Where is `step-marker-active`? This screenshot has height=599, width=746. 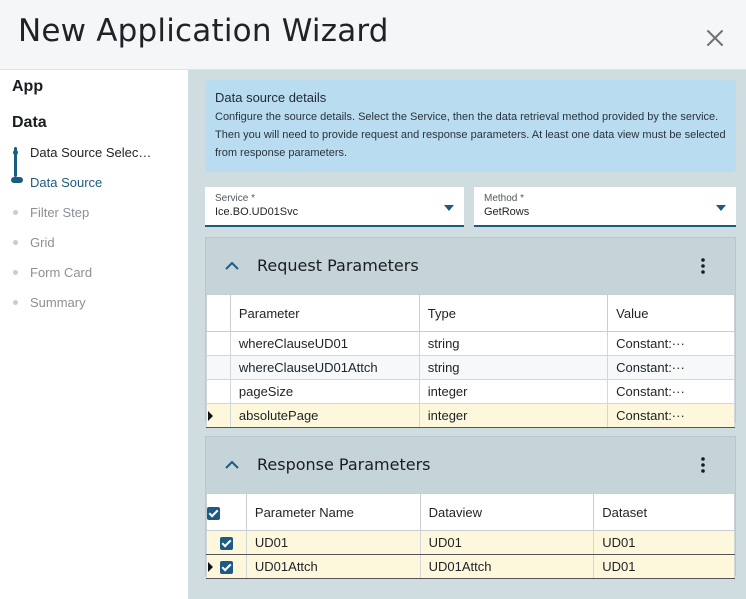 step-marker-active is located at coordinates (17, 180).